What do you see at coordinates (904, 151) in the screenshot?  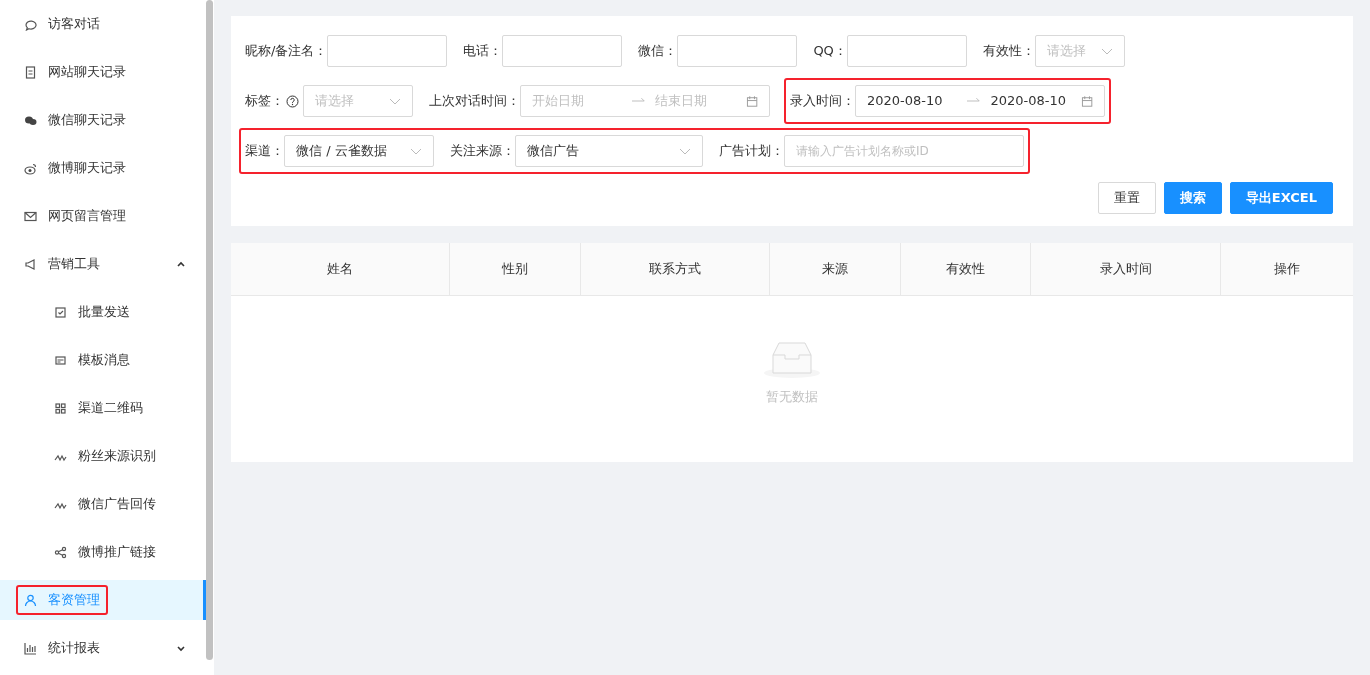 I see `input-field: 请输入广告计划名称或ID` at bounding box center [904, 151].